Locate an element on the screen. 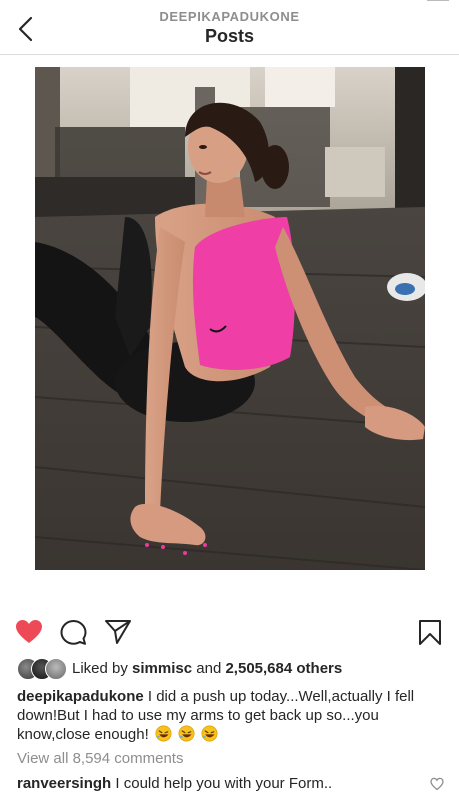 Image resolution: width=459 pixels, height=800 pixels. likes-summary: Liked by simmisc and 2,505,684 others is located at coordinates (232, 669).